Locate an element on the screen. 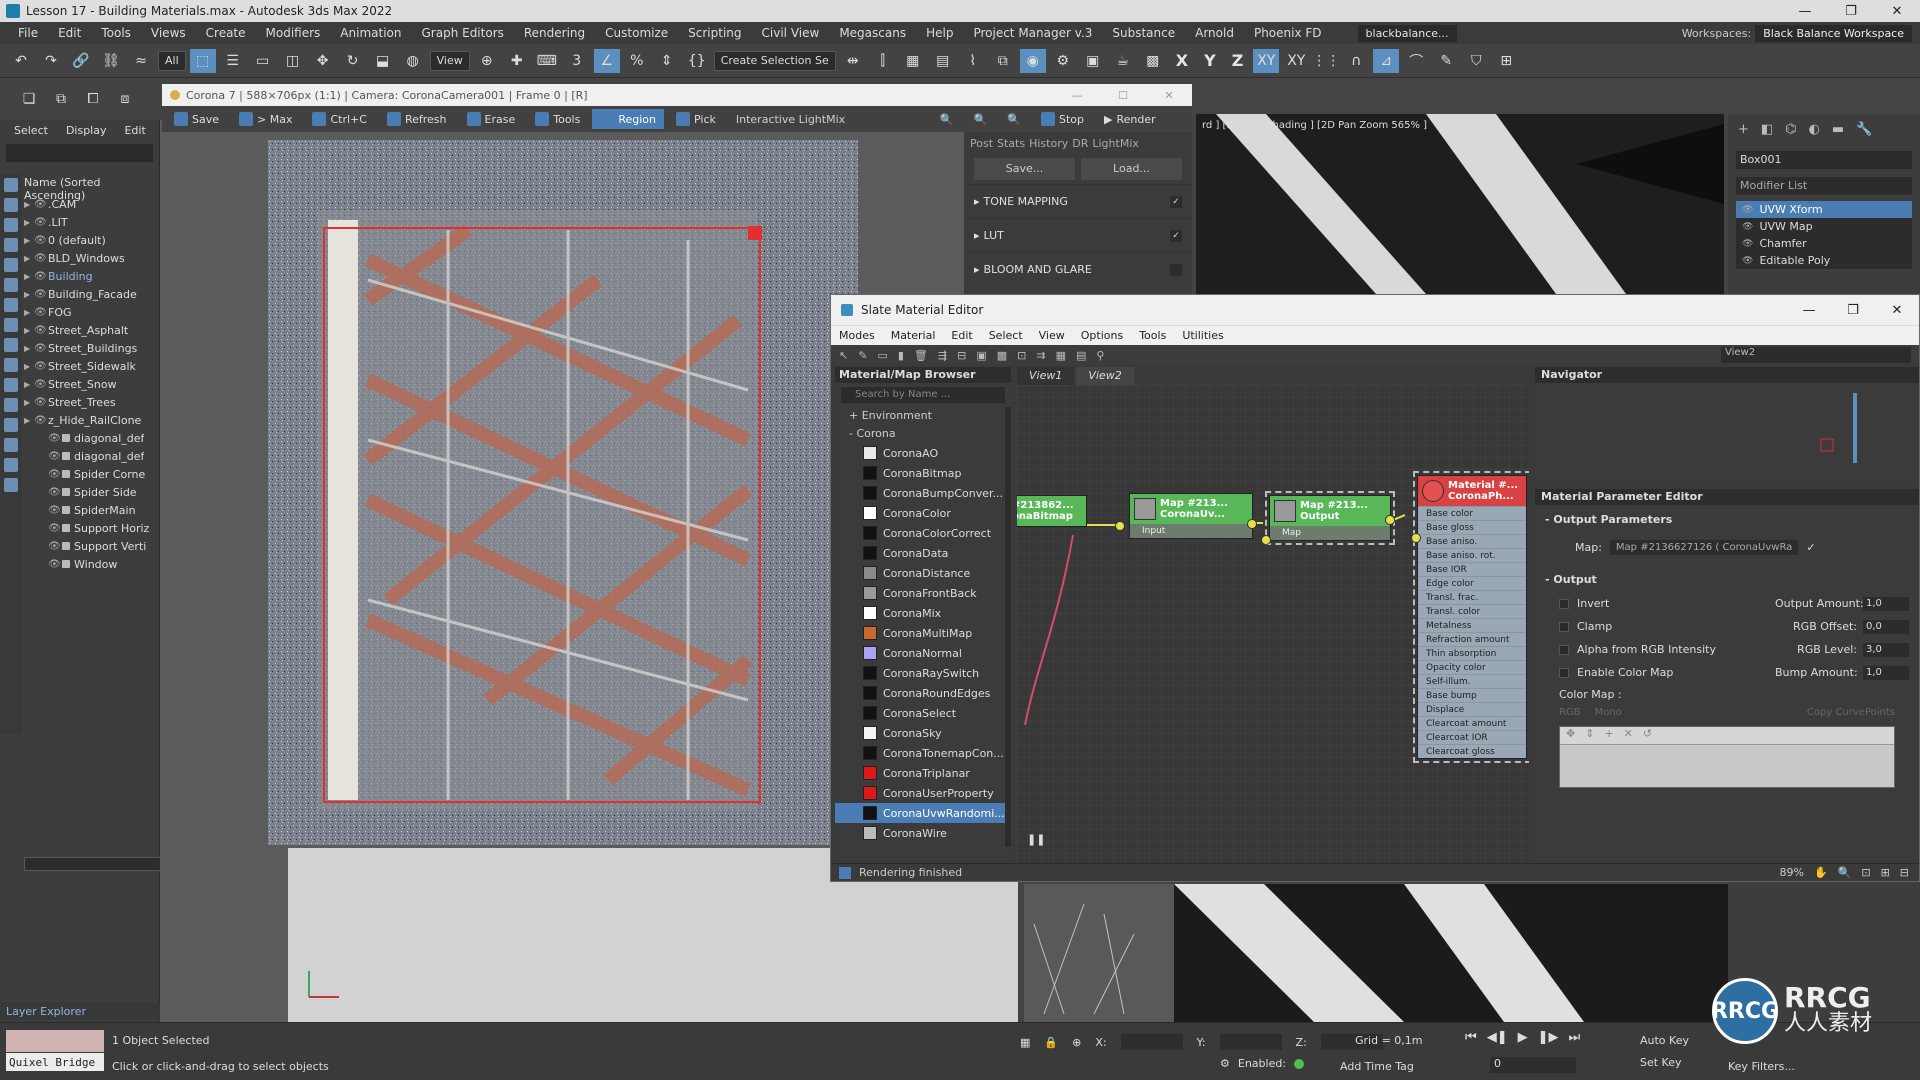 The height and width of the screenshot is (1080, 1920). filter-invert-icon is located at coordinates (11, 465).